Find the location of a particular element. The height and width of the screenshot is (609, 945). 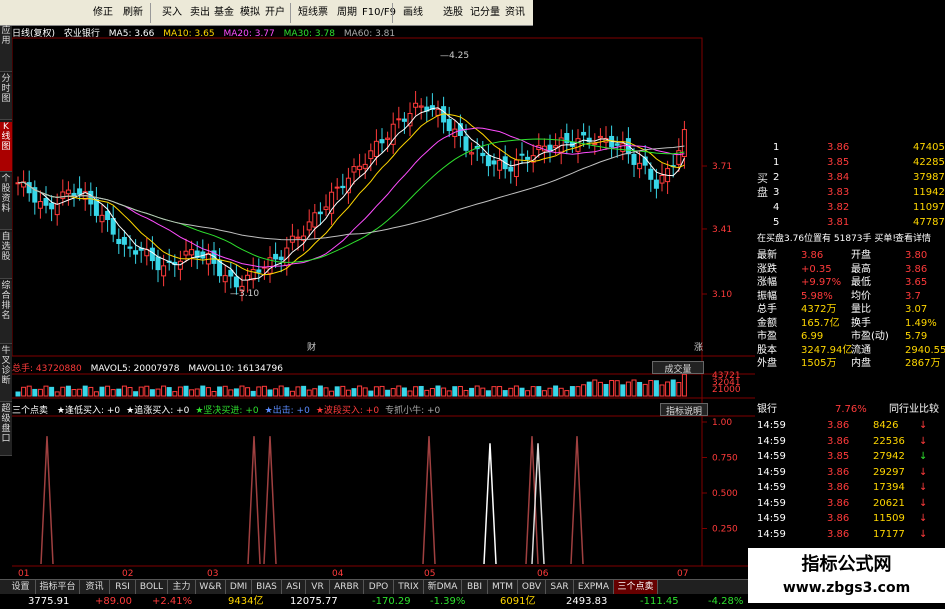

orderbook-row: 4 3.82 11097 is located at coordinates (850, 207).